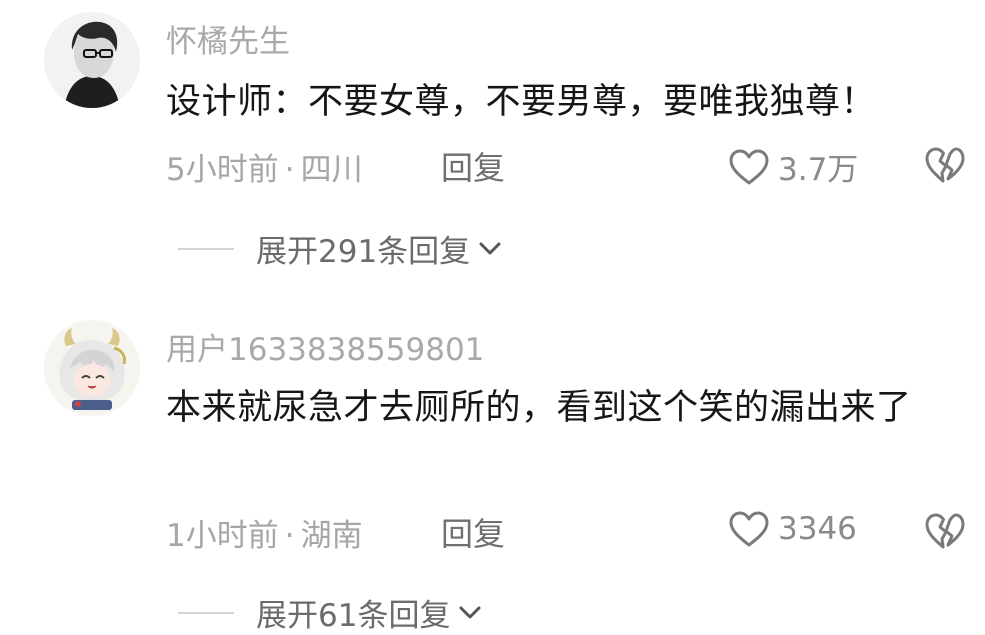  I want to click on avatar, so click(92, 368).